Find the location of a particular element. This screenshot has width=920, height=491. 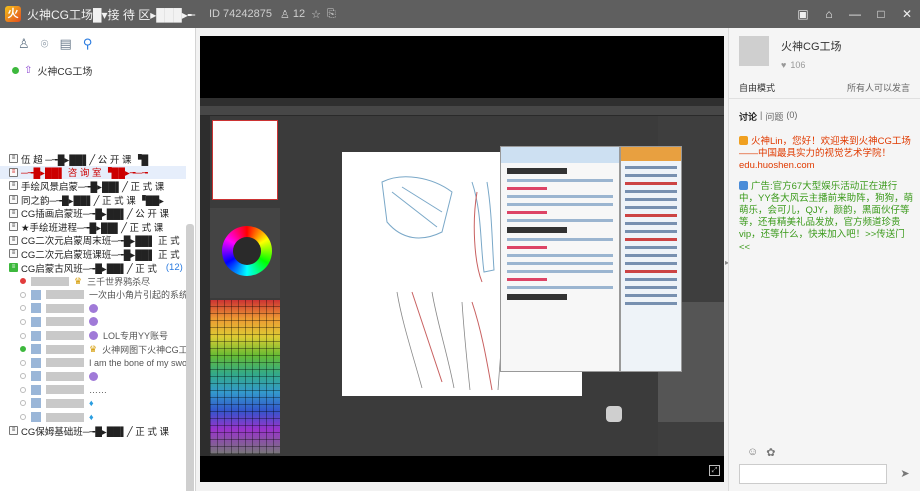

minimize-button: — is located at coordinates (855, 14).